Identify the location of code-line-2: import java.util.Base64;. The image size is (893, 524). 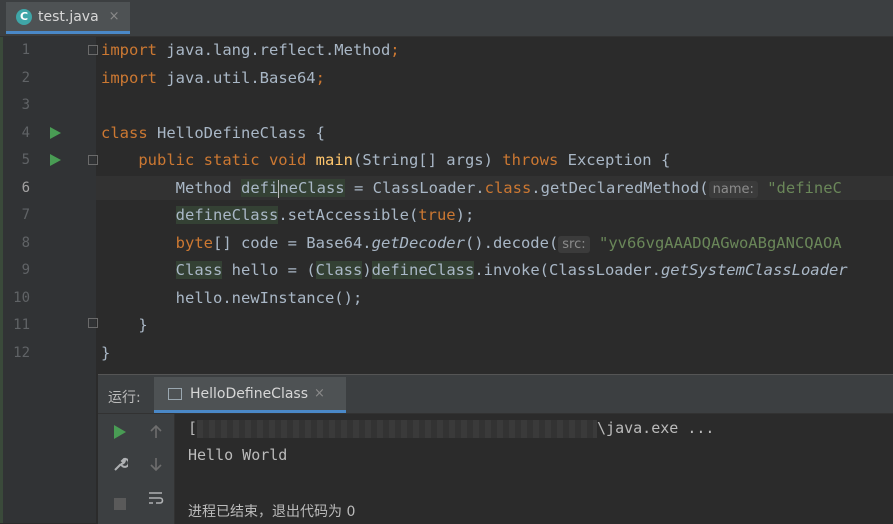
(213, 78).